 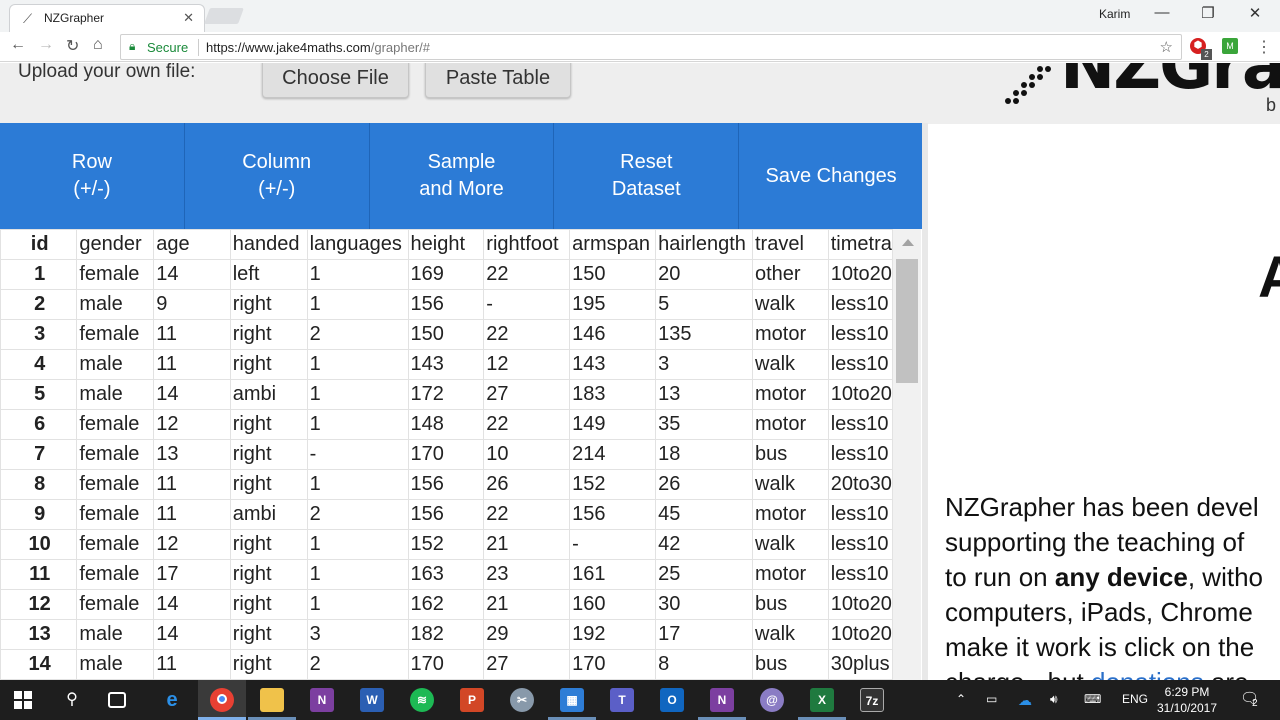 I want to click on save-changes-button: Save Changes, so click(x=831, y=176).